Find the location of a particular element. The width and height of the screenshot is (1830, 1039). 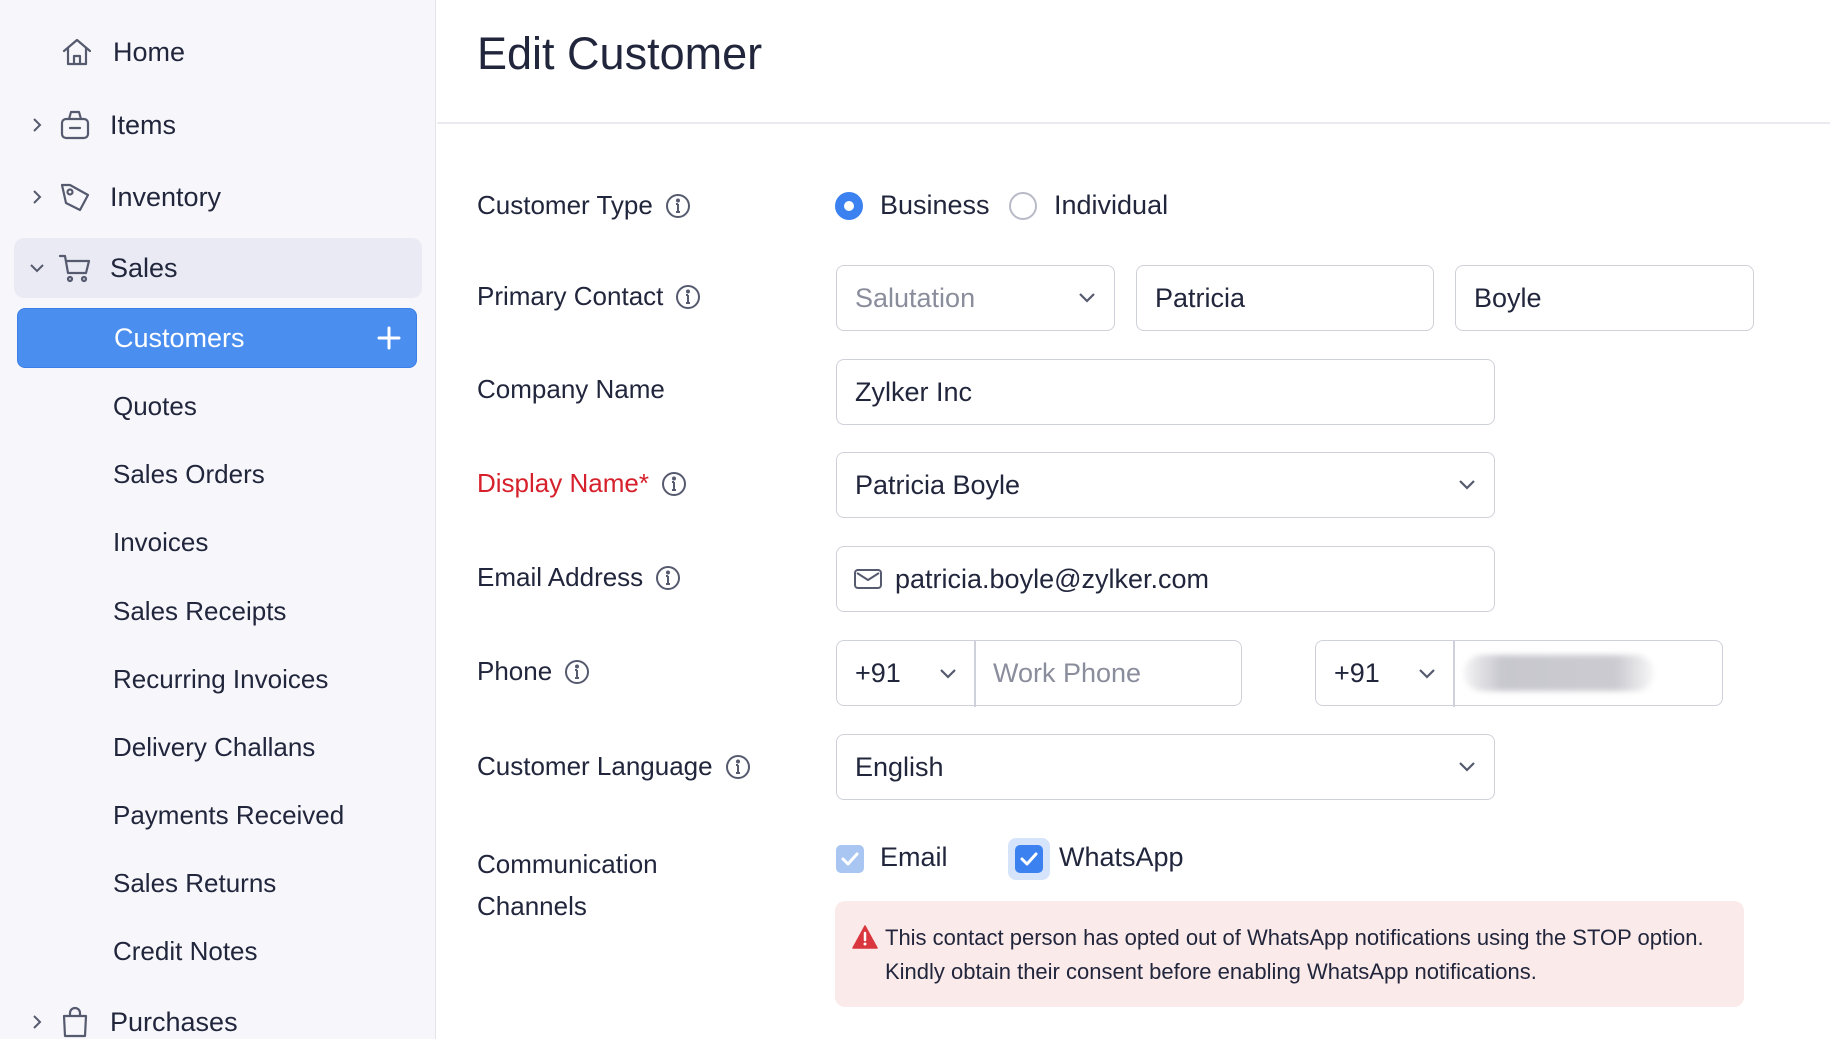

sidebar-item-sales-returns: Sales Returns is located at coordinates (194, 883).